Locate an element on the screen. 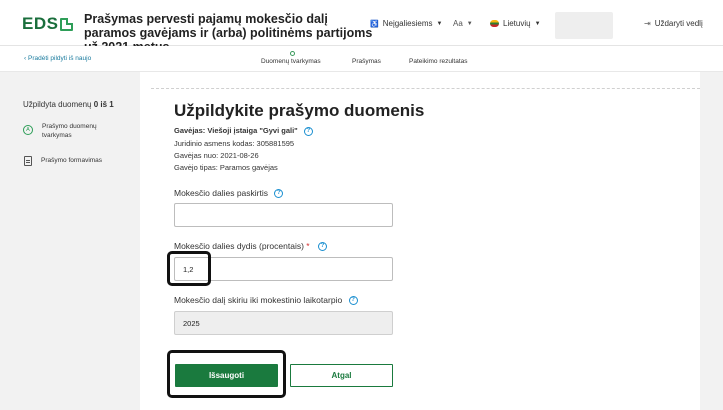 This screenshot has width=723, height=410. accessibility-label: Neįgaliesiems is located at coordinates (407, 23).